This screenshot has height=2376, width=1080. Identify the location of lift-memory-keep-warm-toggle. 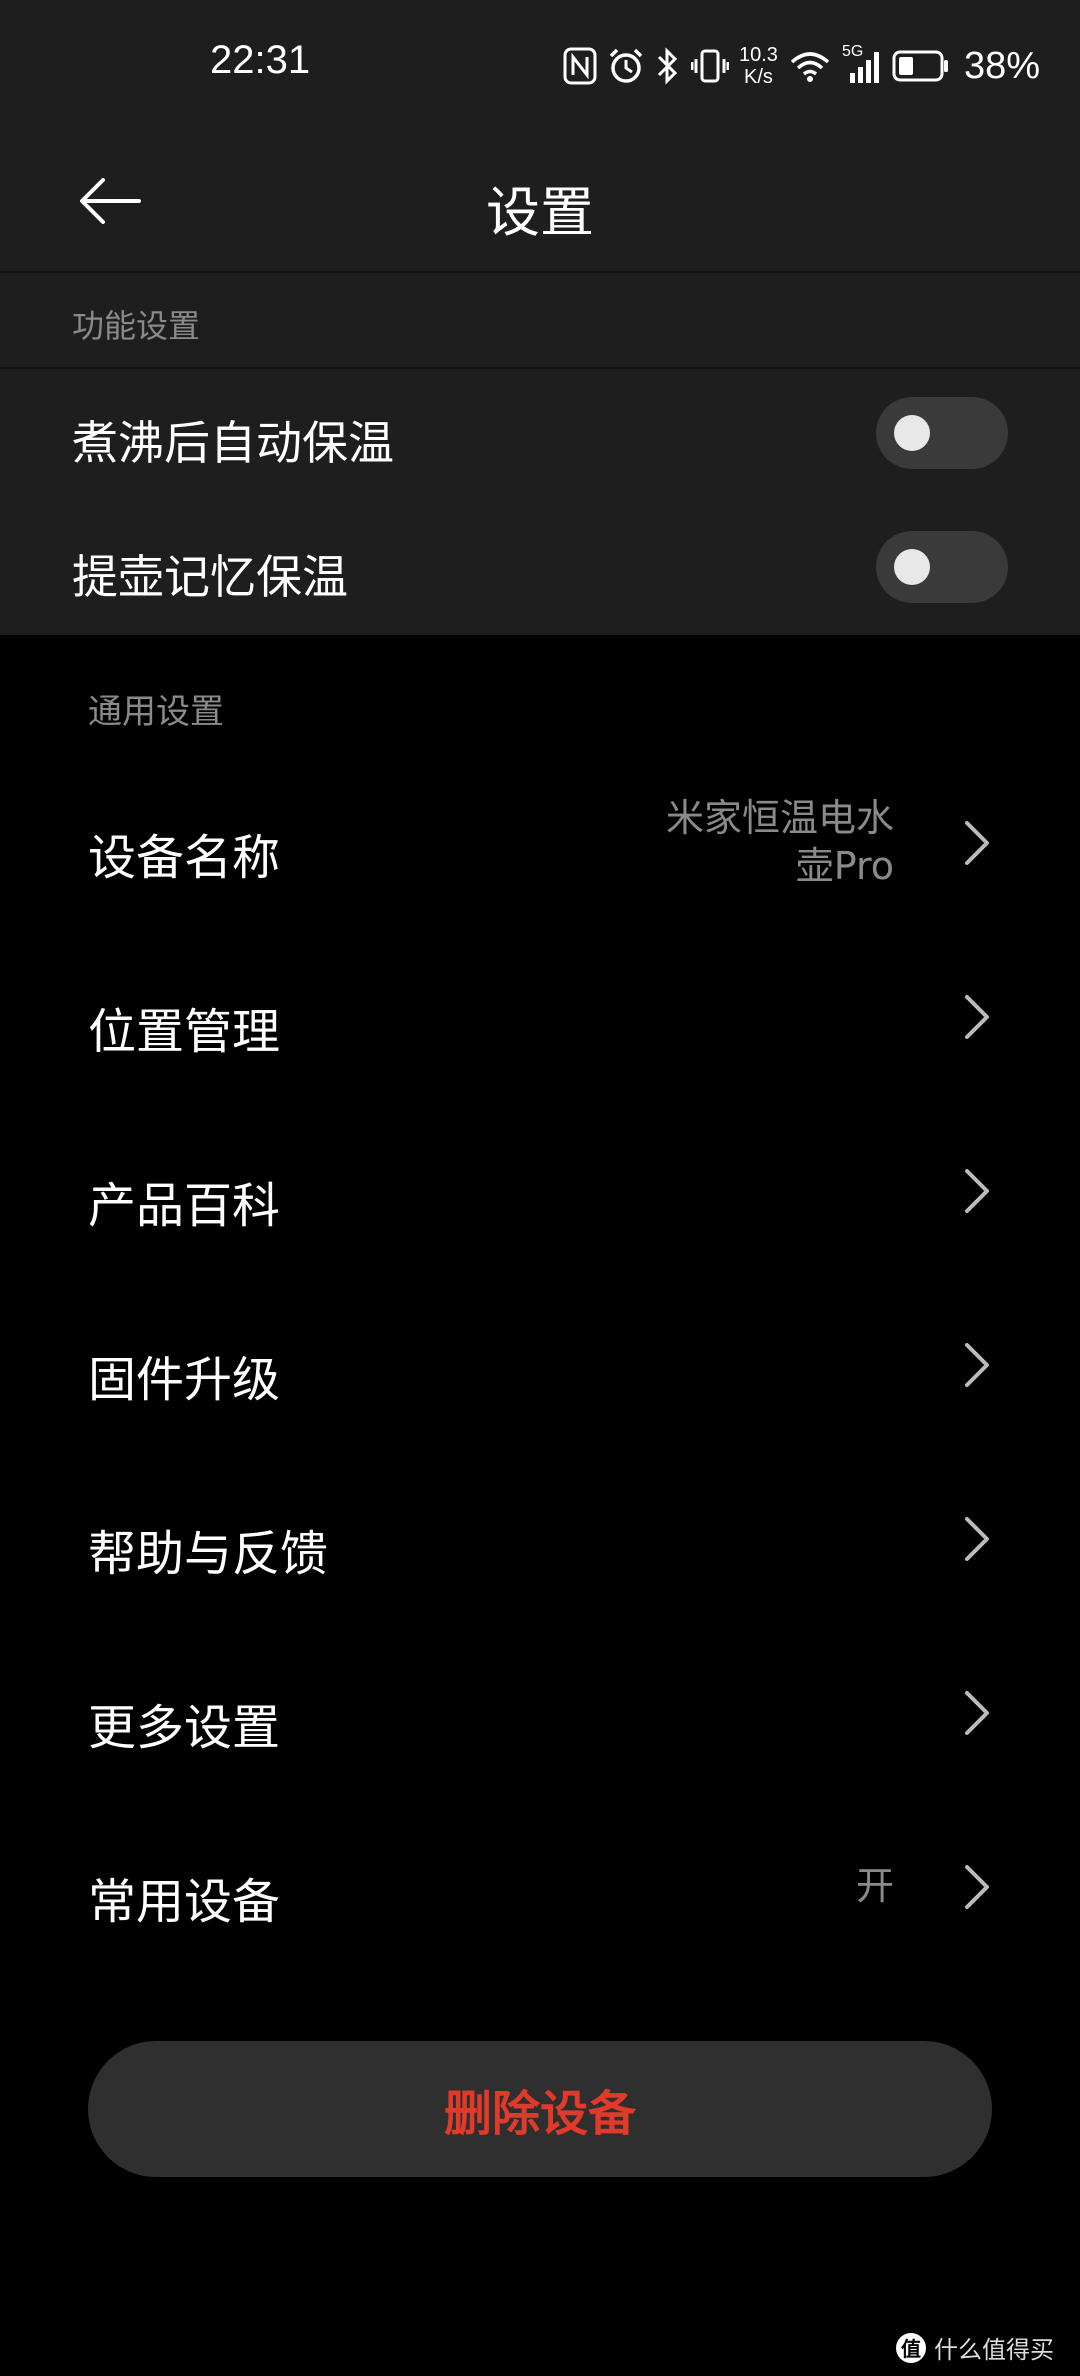
(942, 567).